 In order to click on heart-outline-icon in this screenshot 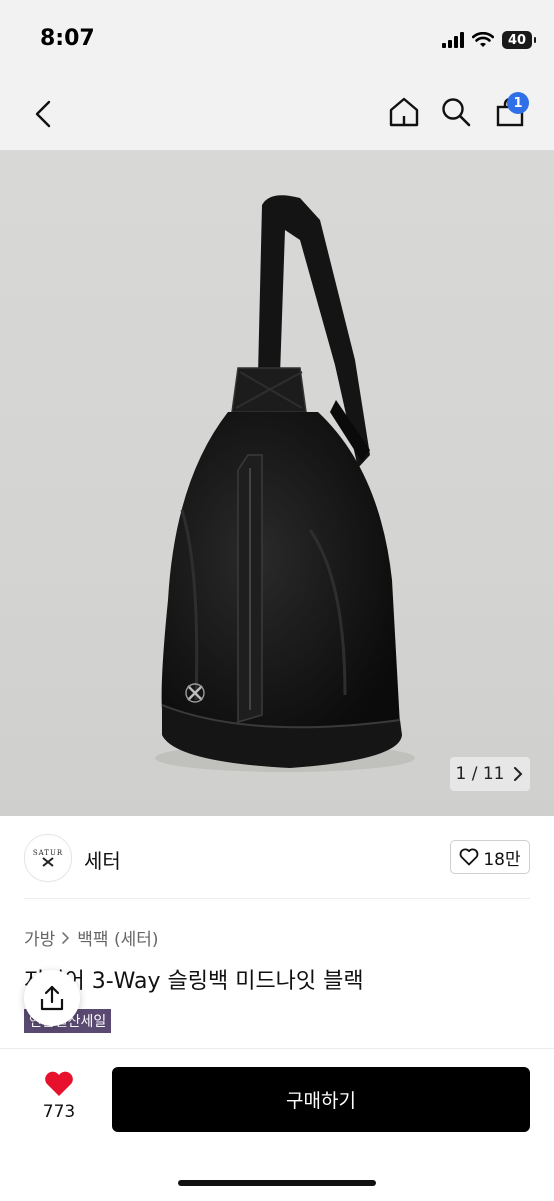, I will do `click(469, 857)`.